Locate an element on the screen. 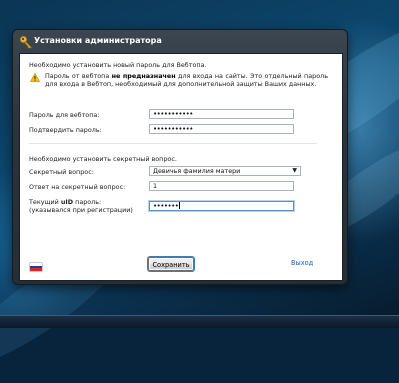 Image resolution: width=399 pixels, height=383 pixels. current-password-value: ••••••• is located at coordinates (166, 206).